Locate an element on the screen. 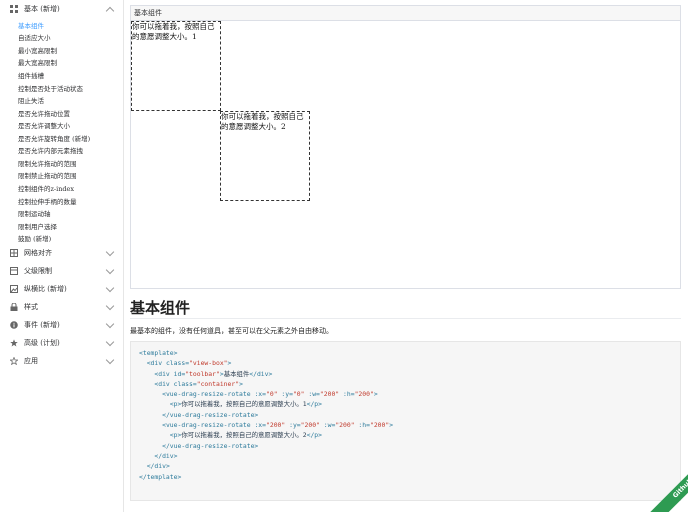  sidebar-group-grid: 网格对齐 is located at coordinates (61, 253).